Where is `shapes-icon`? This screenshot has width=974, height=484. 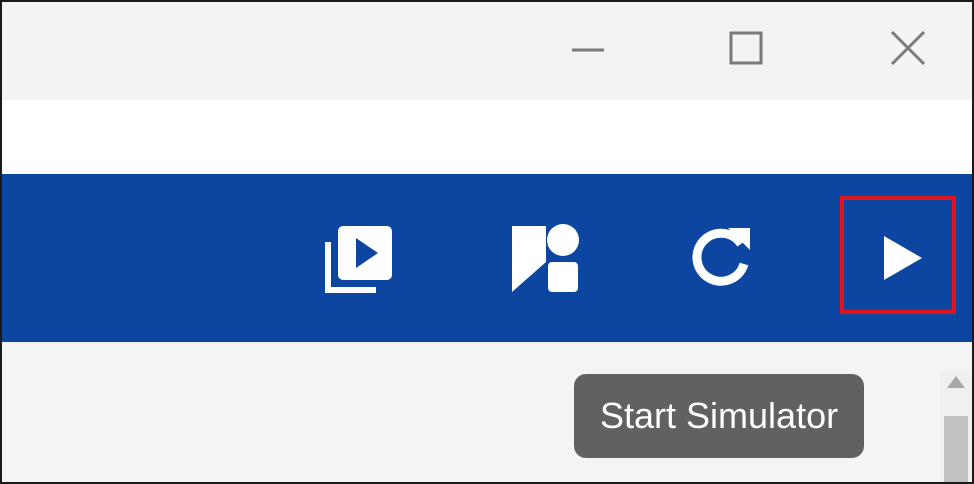
shapes-icon is located at coordinates (545, 258).